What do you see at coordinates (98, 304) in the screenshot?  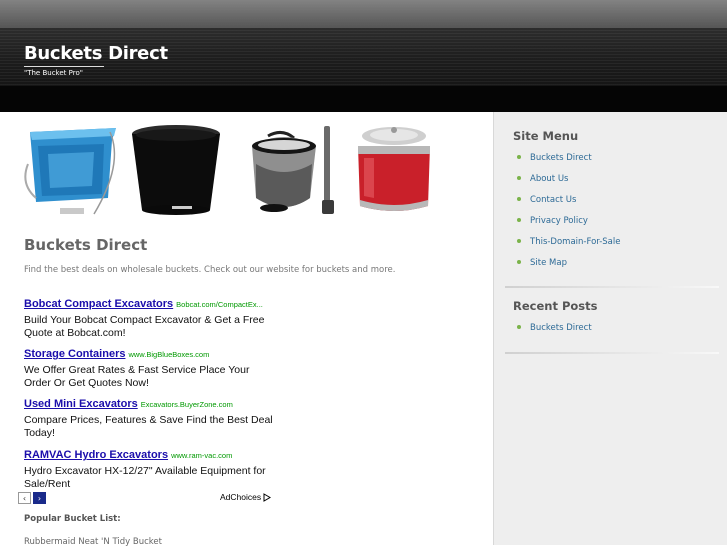 I see `ad-title-link: Bobcat Compact Excavators` at bounding box center [98, 304].